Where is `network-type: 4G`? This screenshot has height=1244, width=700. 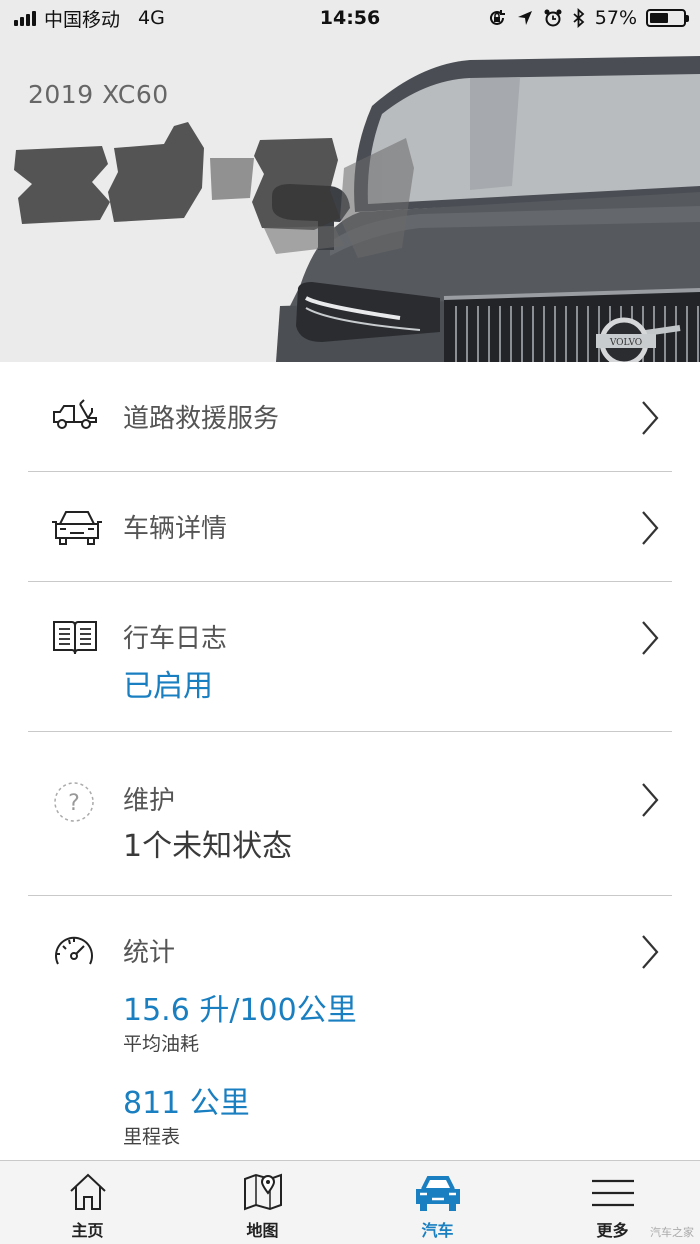
network-type: 4G is located at coordinates (151, 18).